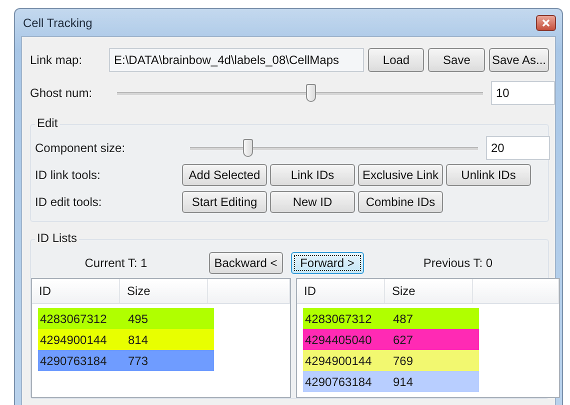 The width and height of the screenshot is (570, 405). I want to click on tool-button: Unlink IDs, so click(488, 175).